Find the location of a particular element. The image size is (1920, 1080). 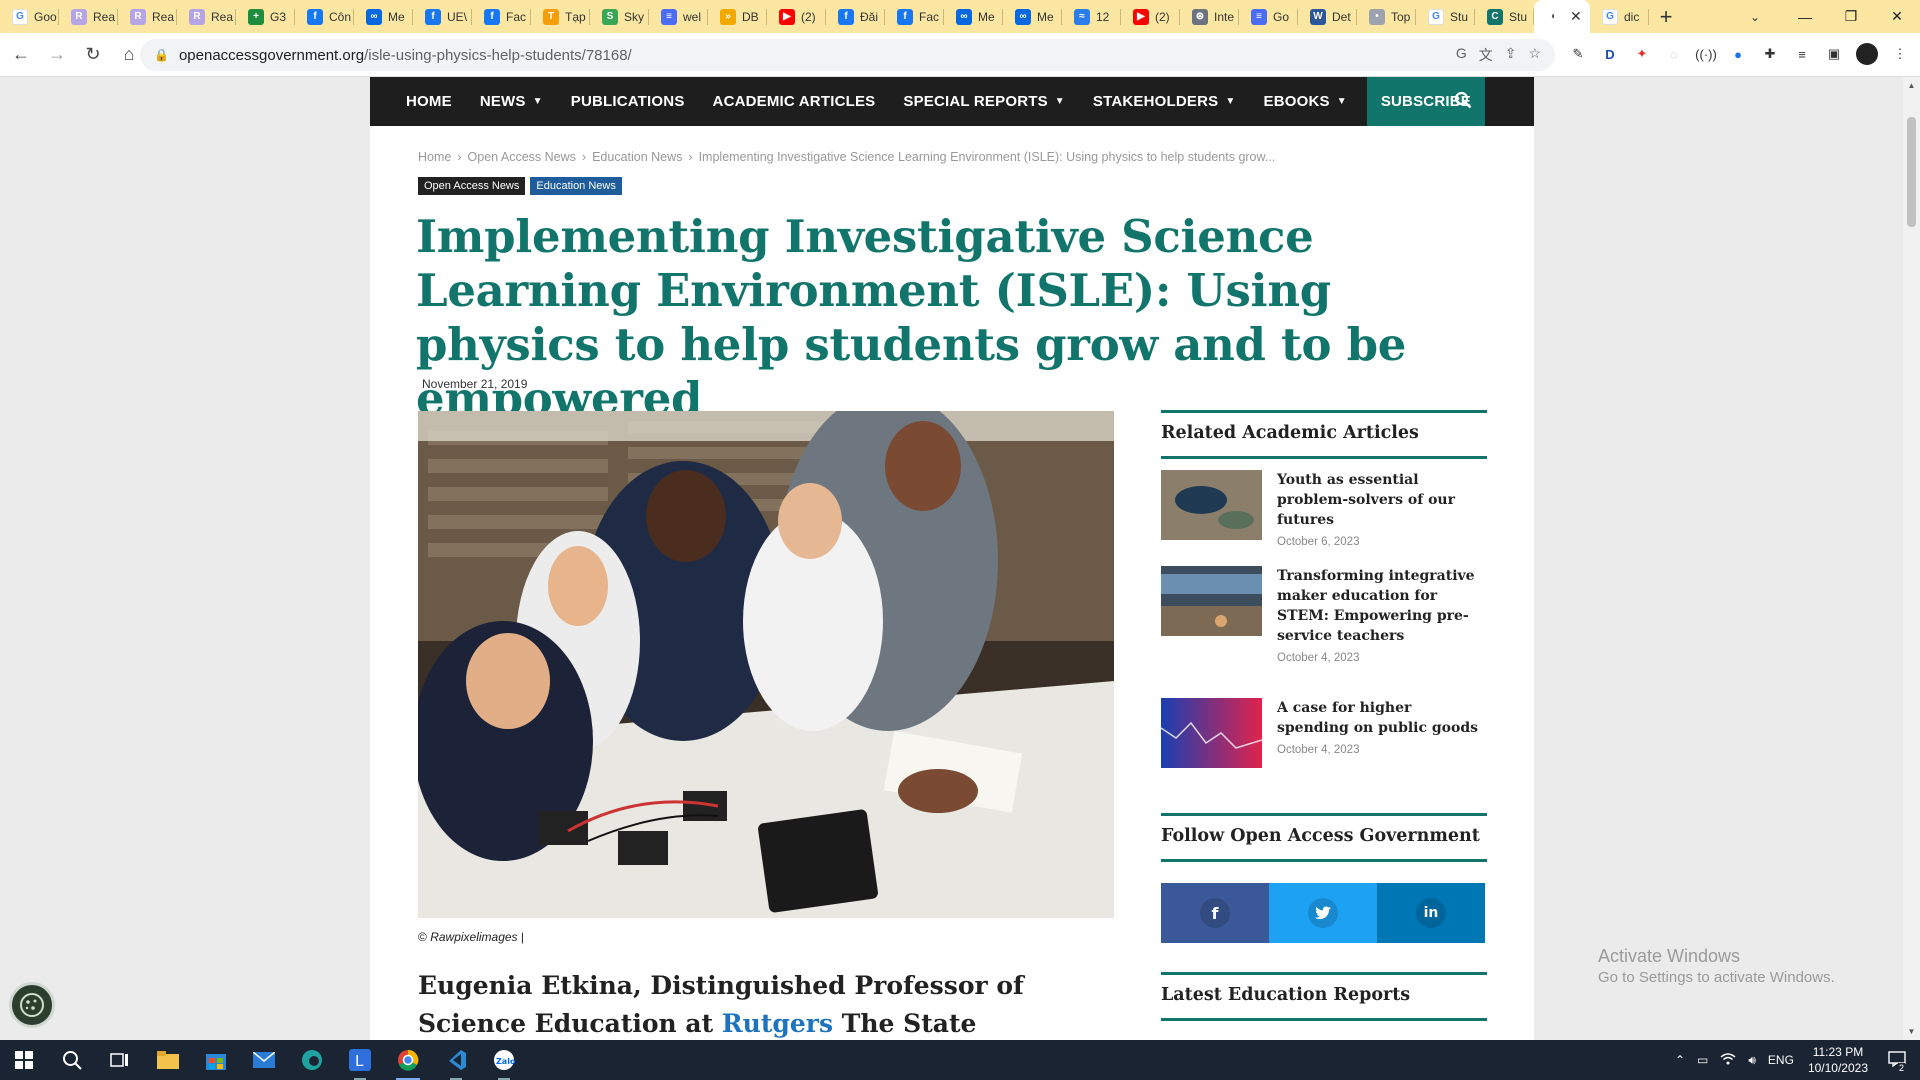

page-scrollbar: ▲ ▼ is located at coordinates (1911, 558).